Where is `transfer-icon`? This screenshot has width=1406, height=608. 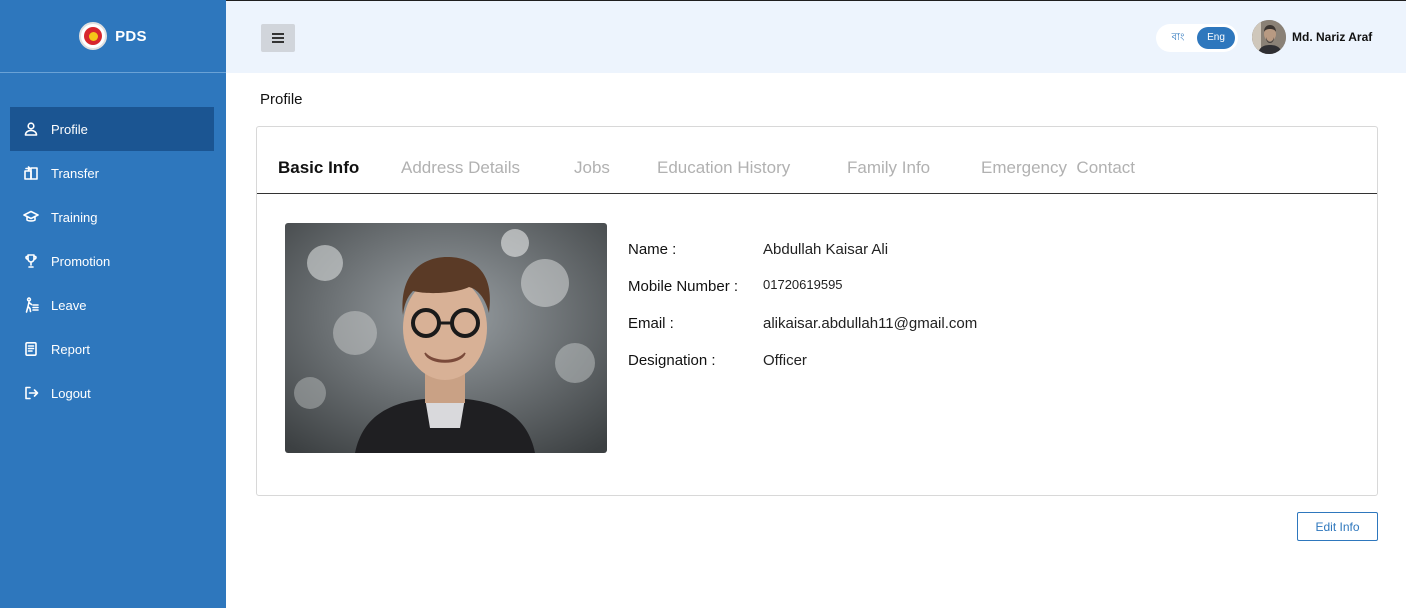 transfer-icon is located at coordinates (31, 173).